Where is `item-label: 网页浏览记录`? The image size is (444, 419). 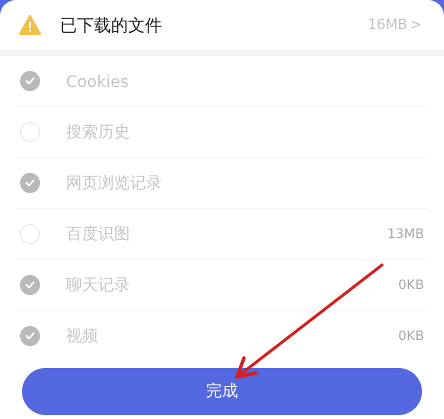
item-label: 网页浏览记录 is located at coordinates (114, 183).